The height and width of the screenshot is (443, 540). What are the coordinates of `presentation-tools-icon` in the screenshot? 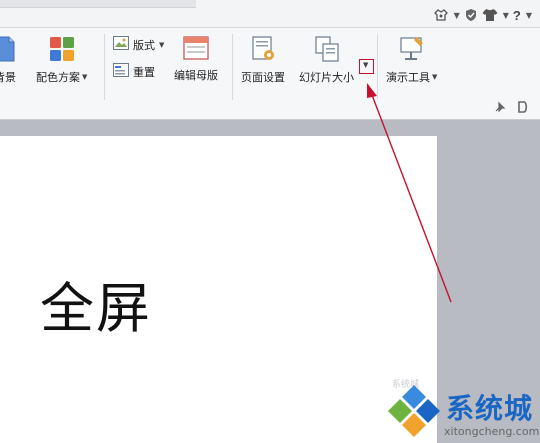 It's located at (412, 50).